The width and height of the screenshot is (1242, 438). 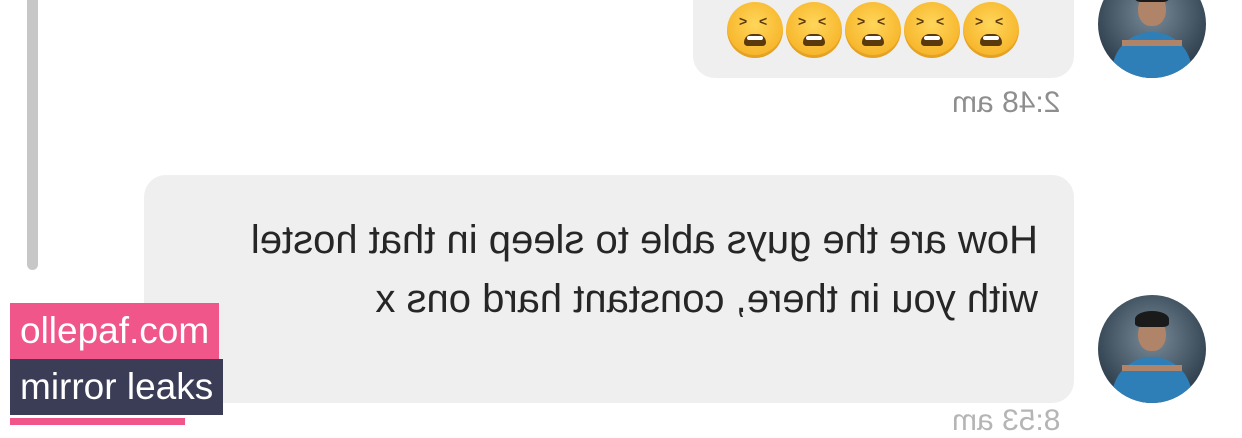 I want to click on scrollbar, so click(x=32, y=135).